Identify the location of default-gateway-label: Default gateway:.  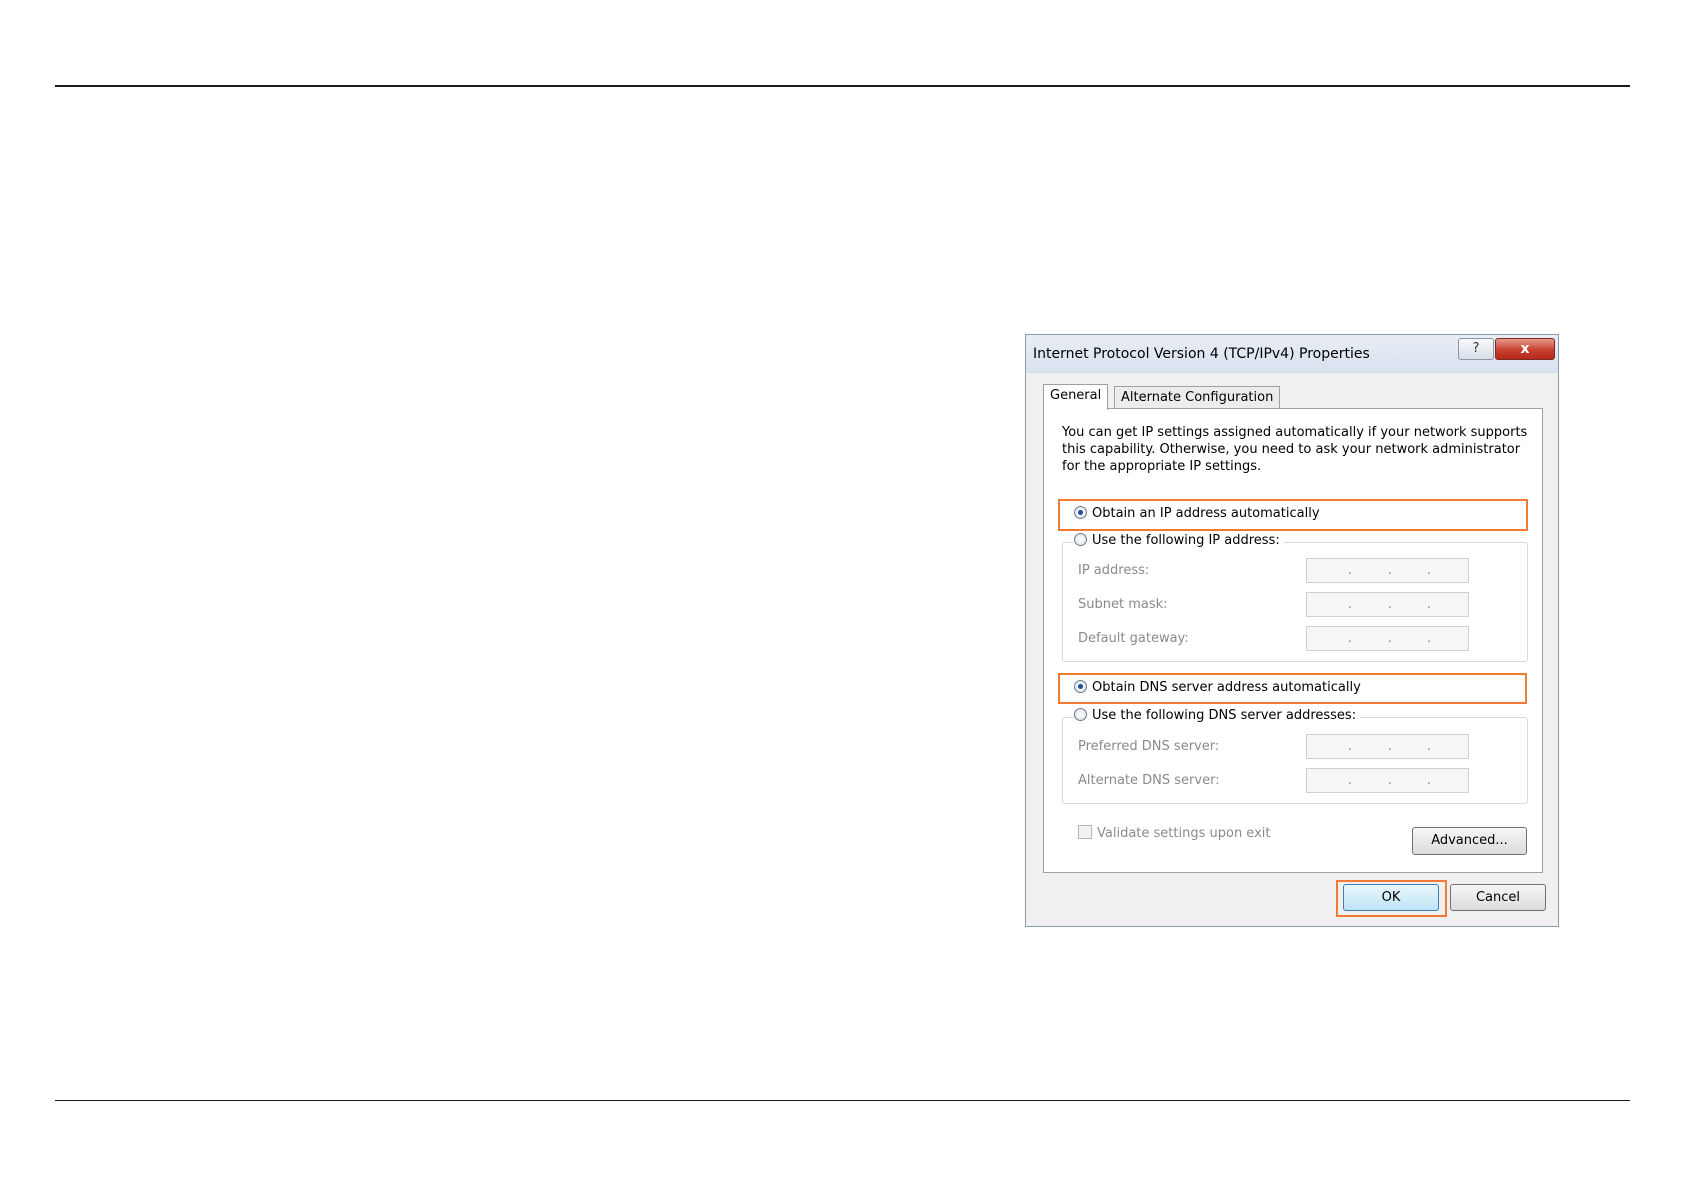
(1133, 638).